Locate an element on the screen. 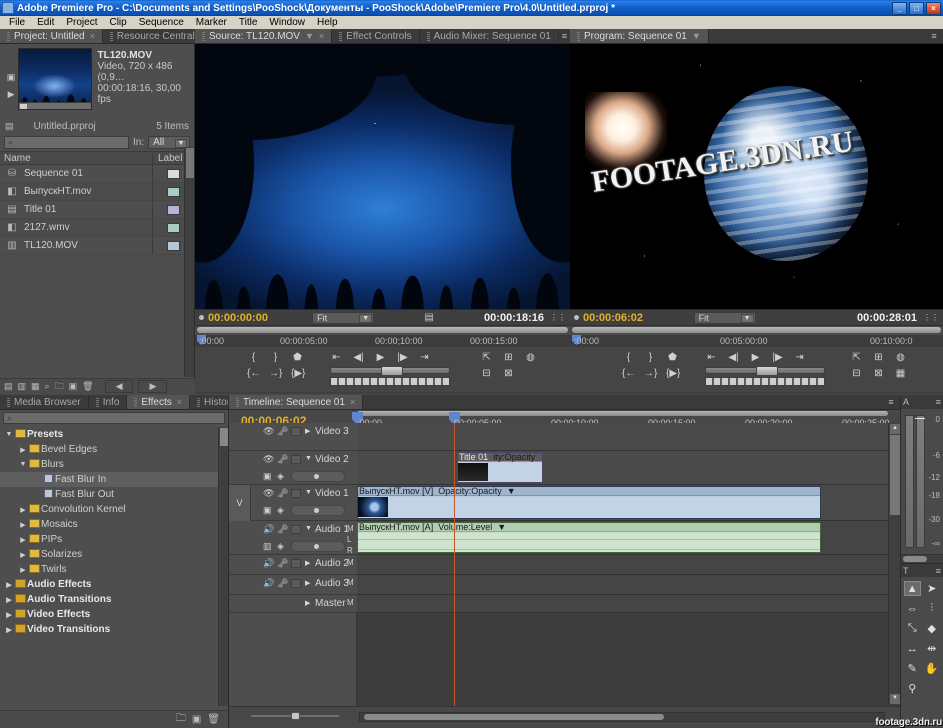 The width and height of the screenshot is (943, 728). add-keyframe-icon: ◈ is located at coordinates (280, 476).